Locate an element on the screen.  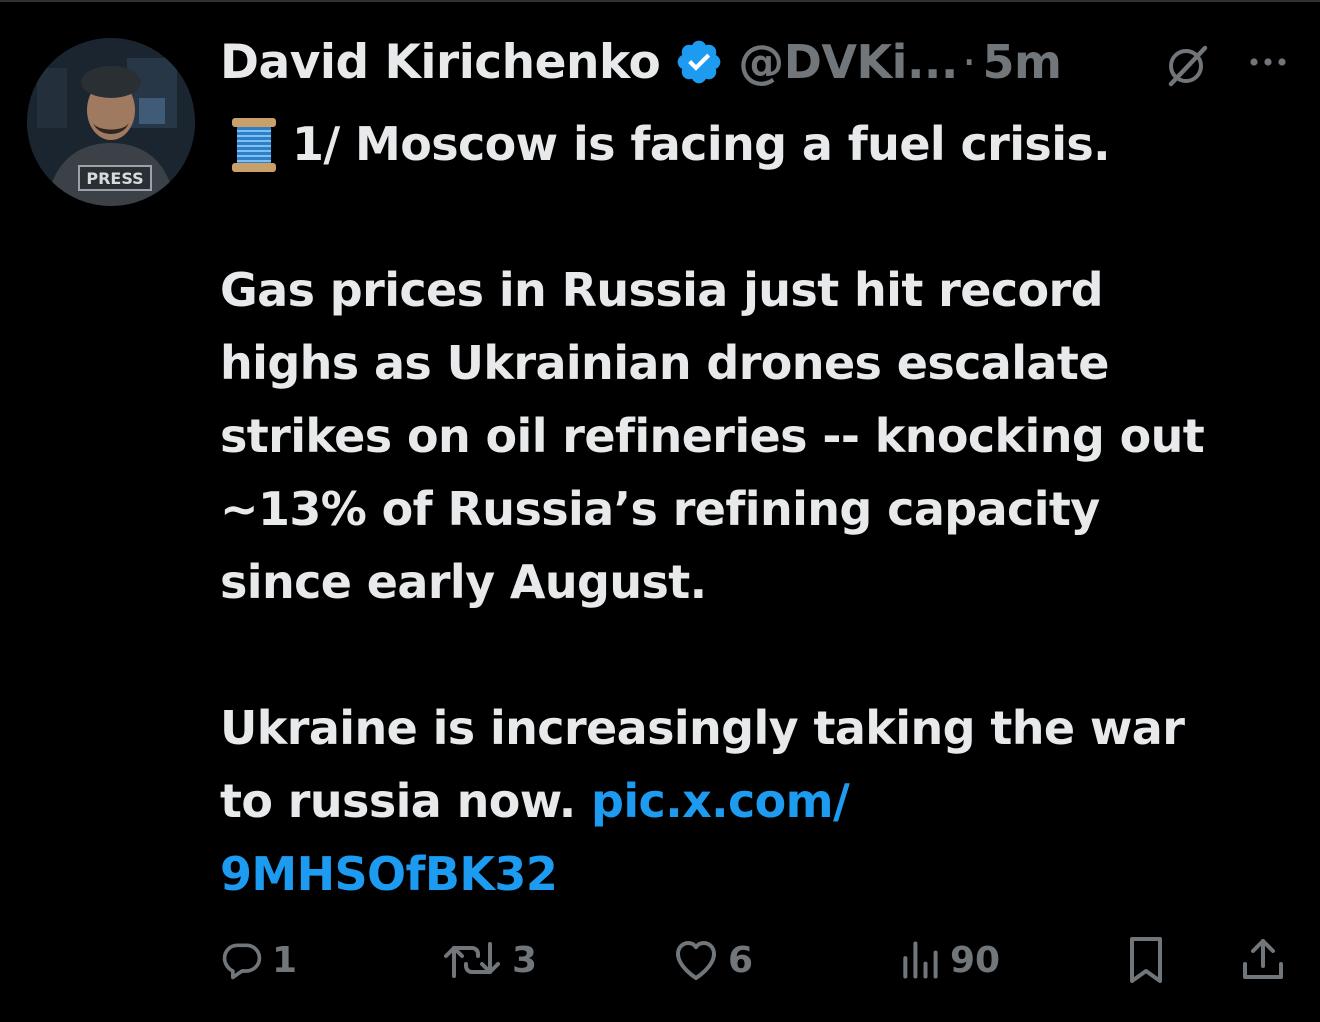
tweet-line: highs as Ukrainian drones escalate is located at coordinates (664, 363).